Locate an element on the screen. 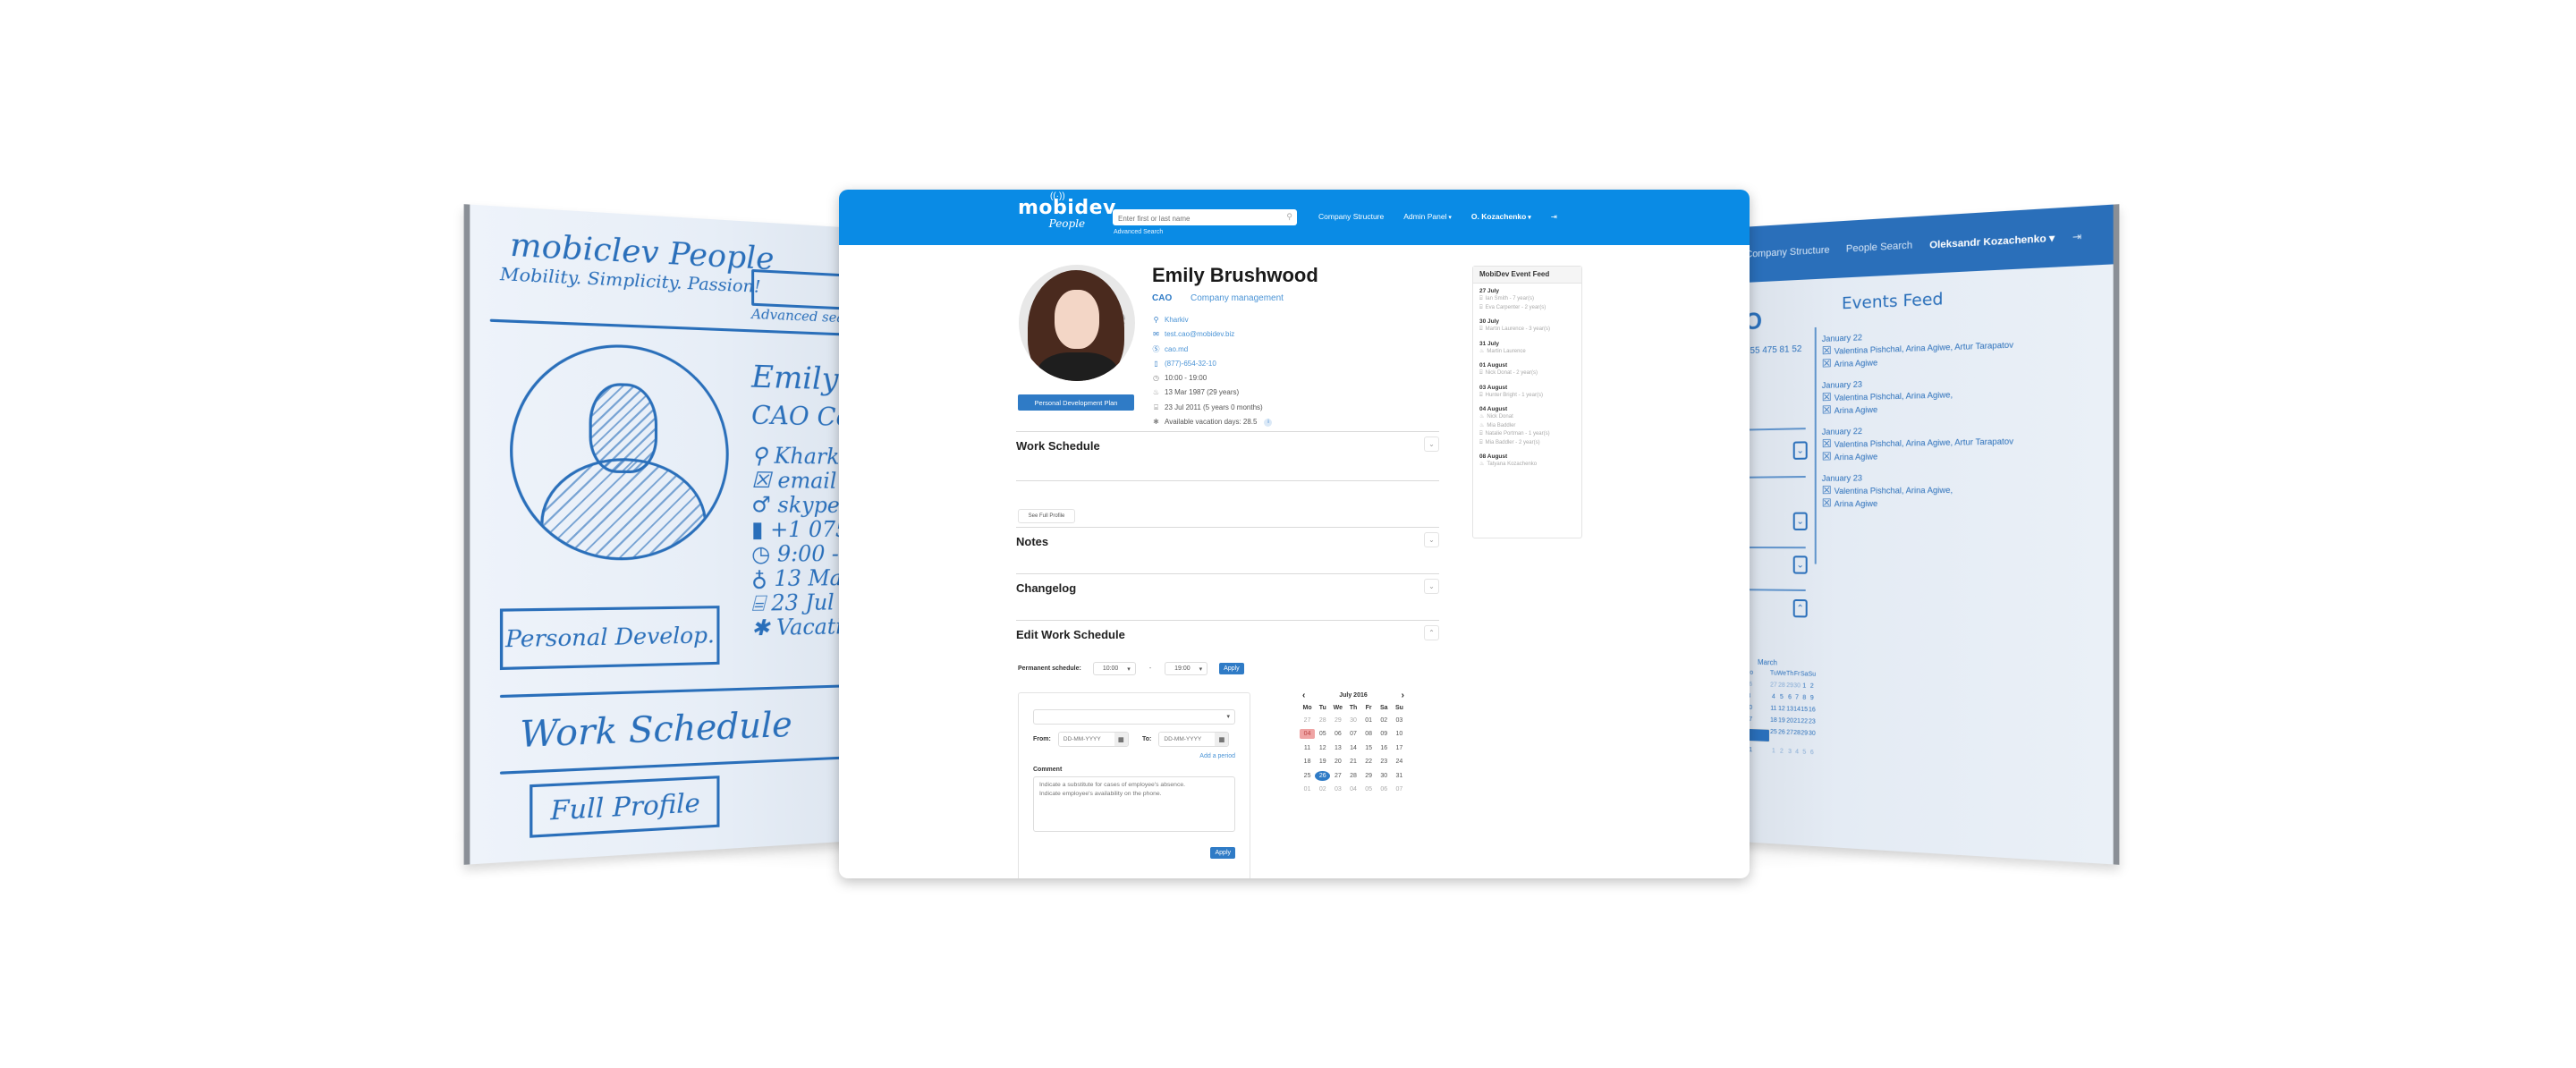 This screenshot has height=1068, width=2576. calendar-day: 31 is located at coordinates (1399, 776).